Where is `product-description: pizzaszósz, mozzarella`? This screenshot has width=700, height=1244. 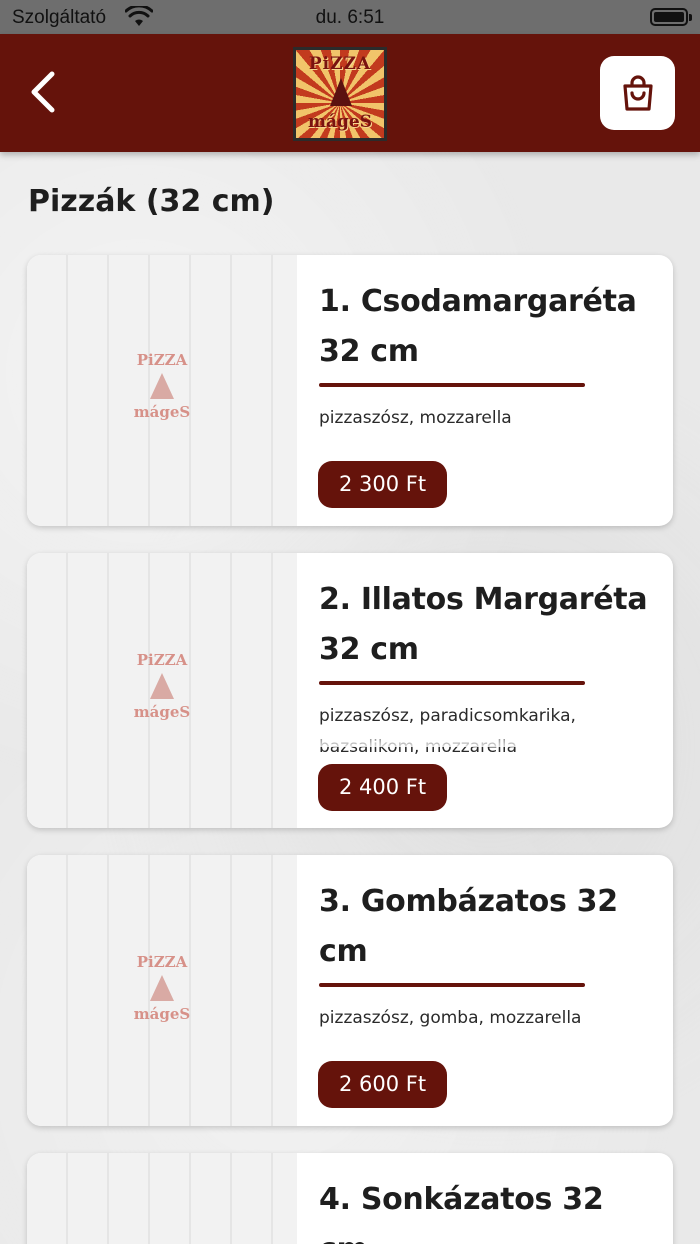 product-description: pizzaszósz, mozzarella is located at coordinates (415, 418).